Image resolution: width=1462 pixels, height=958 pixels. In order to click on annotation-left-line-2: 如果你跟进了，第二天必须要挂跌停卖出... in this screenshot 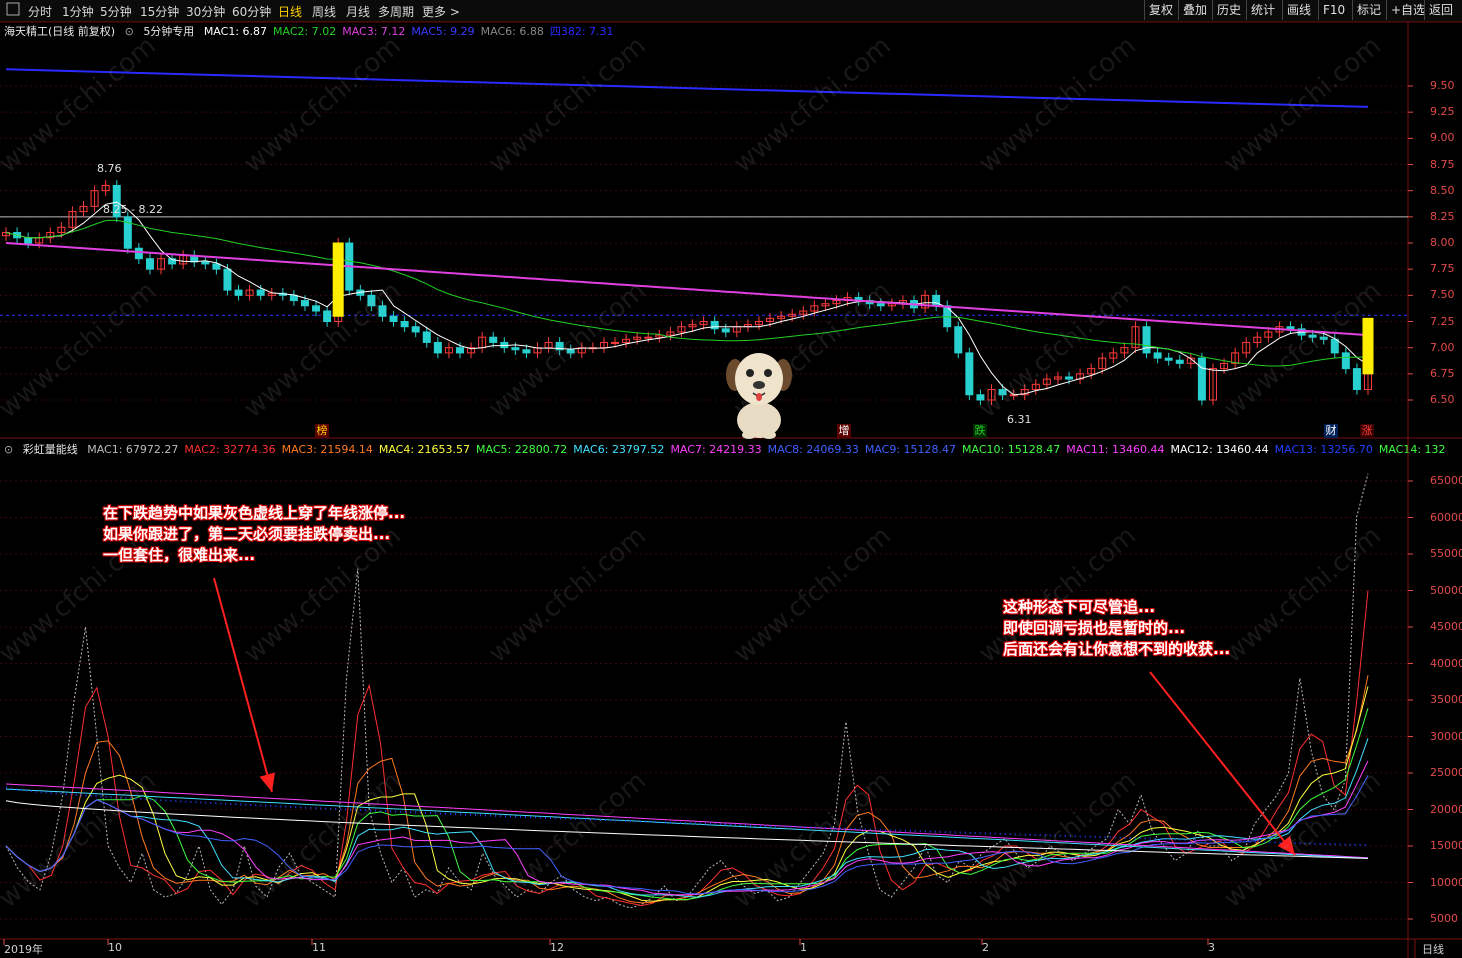, I will do `click(247, 534)`.